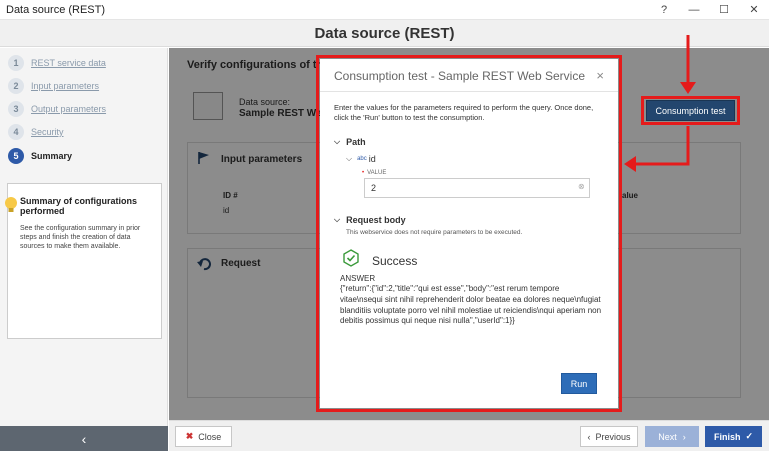 Image resolution: width=769 pixels, height=451 pixels. What do you see at coordinates (579, 383) in the screenshot?
I see `run-button: Run` at bounding box center [579, 383].